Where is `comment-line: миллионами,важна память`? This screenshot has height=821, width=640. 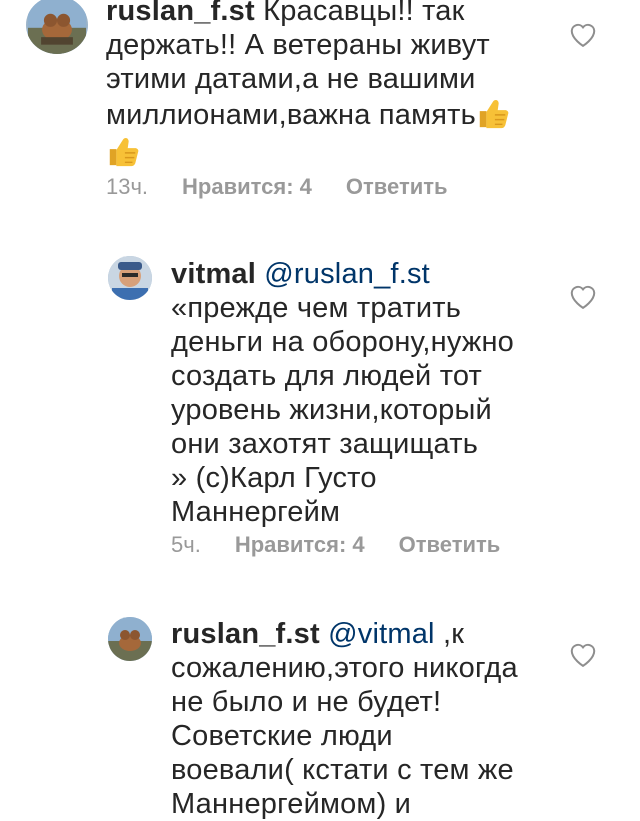 comment-line: миллионами,важна память is located at coordinates (291, 115).